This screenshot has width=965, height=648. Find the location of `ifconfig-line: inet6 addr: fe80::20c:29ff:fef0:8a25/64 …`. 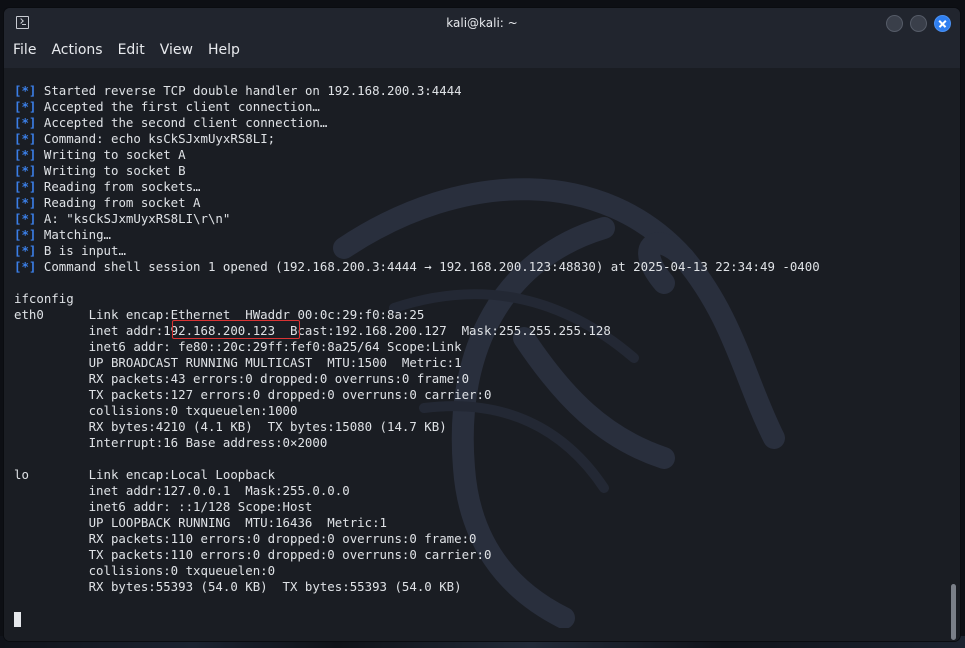

ifconfig-line: inet6 addr: fe80::20c:29ff:fef0:8a25/64 … is located at coordinates (238, 346).